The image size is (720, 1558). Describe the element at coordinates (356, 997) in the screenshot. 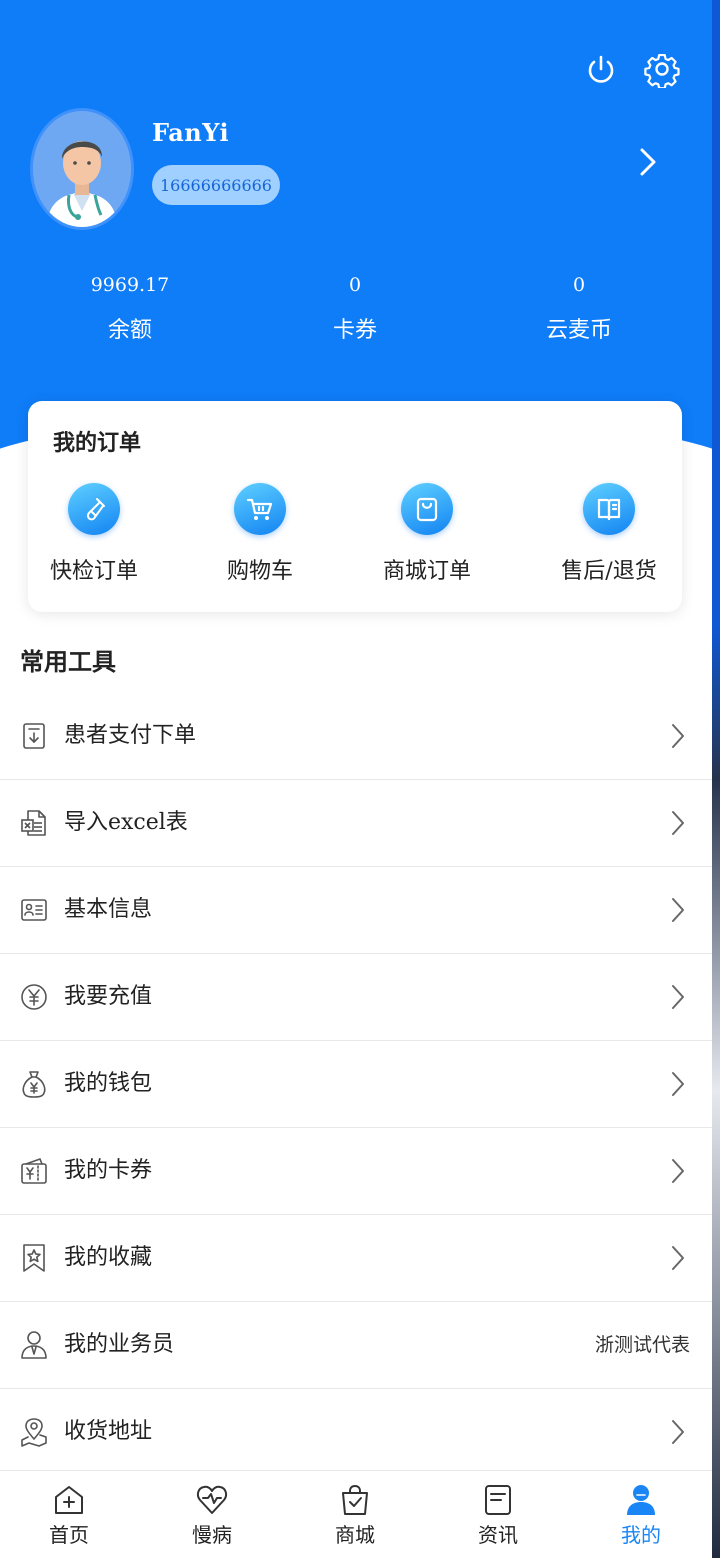

I see `menu-item-recharge: 我要充值` at that location.